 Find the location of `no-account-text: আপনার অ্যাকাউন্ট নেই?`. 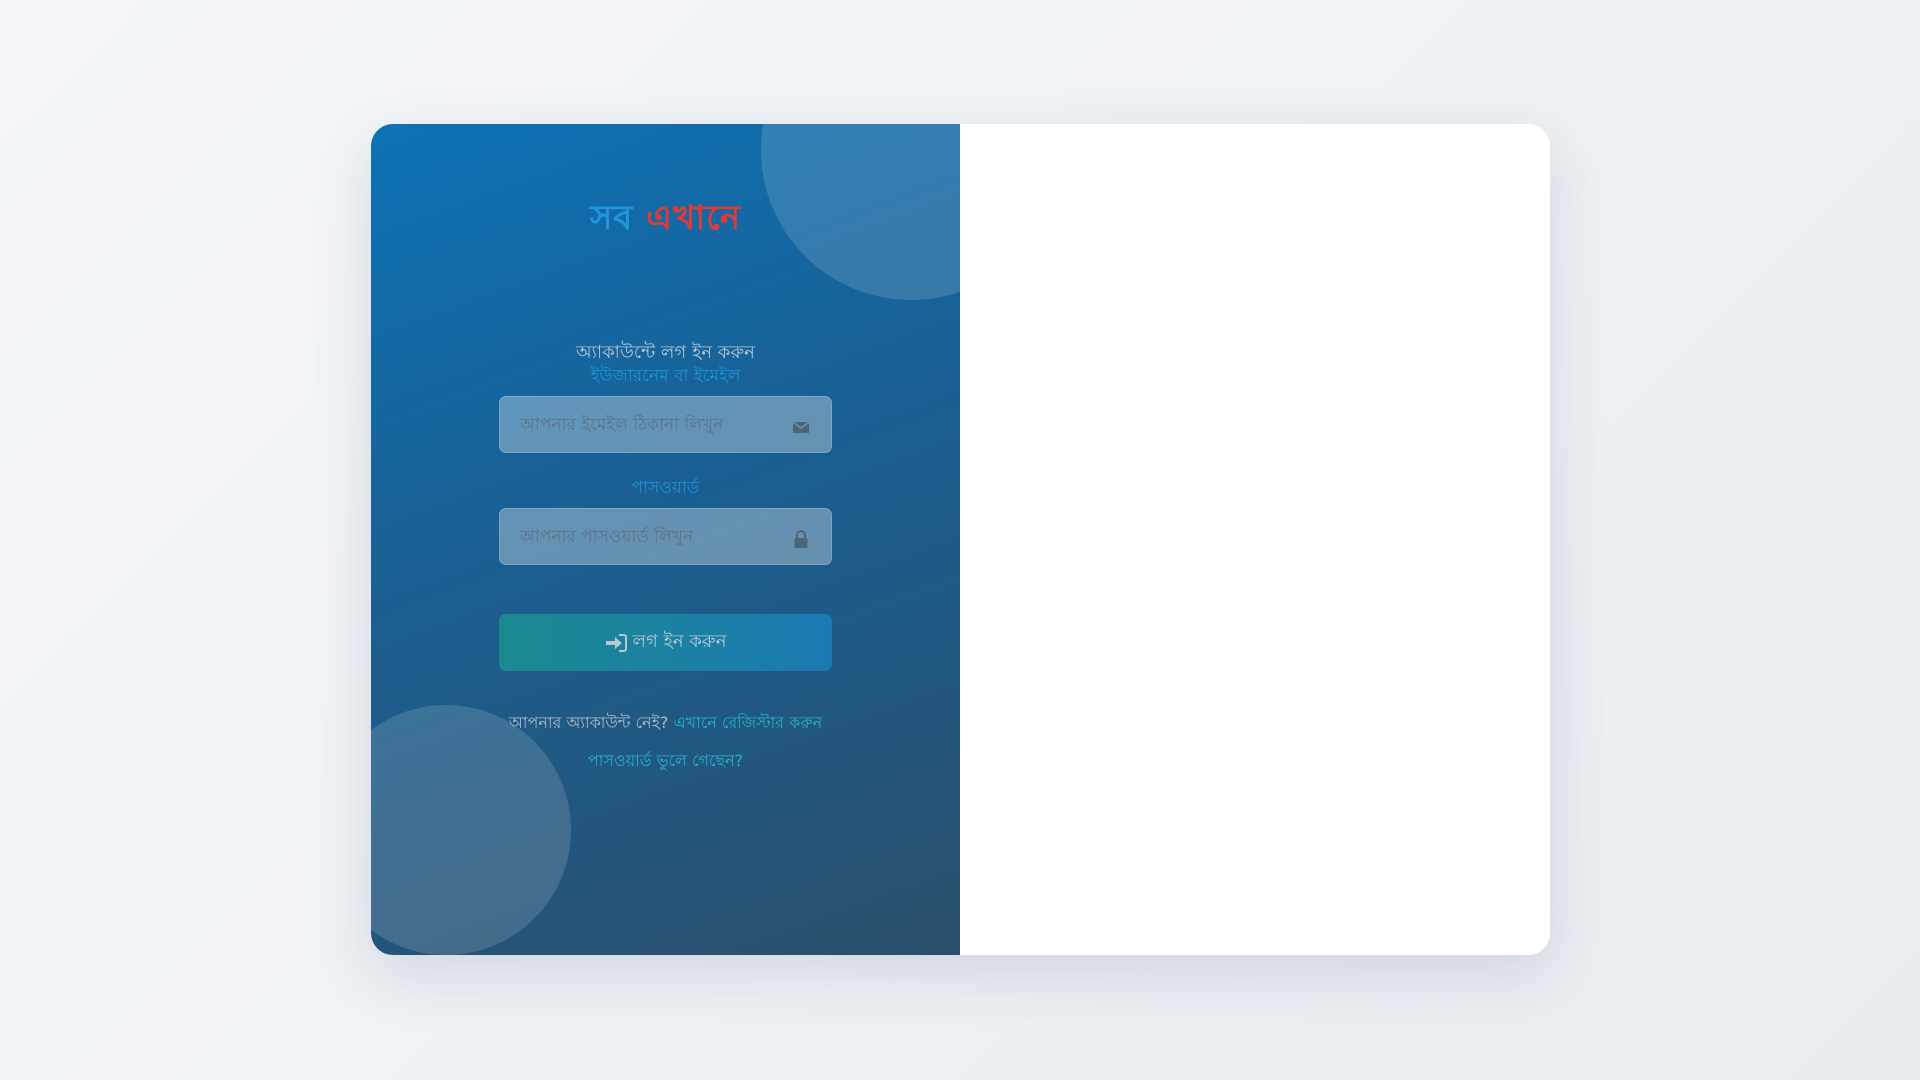

no-account-text: আপনার অ্যাকাউন্ট নেই? is located at coordinates (588, 722).